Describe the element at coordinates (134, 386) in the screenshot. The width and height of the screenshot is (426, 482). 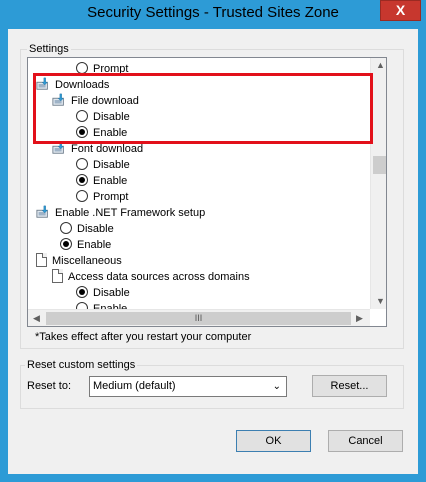
I see `reset-level-value: Medium (default)` at that location.